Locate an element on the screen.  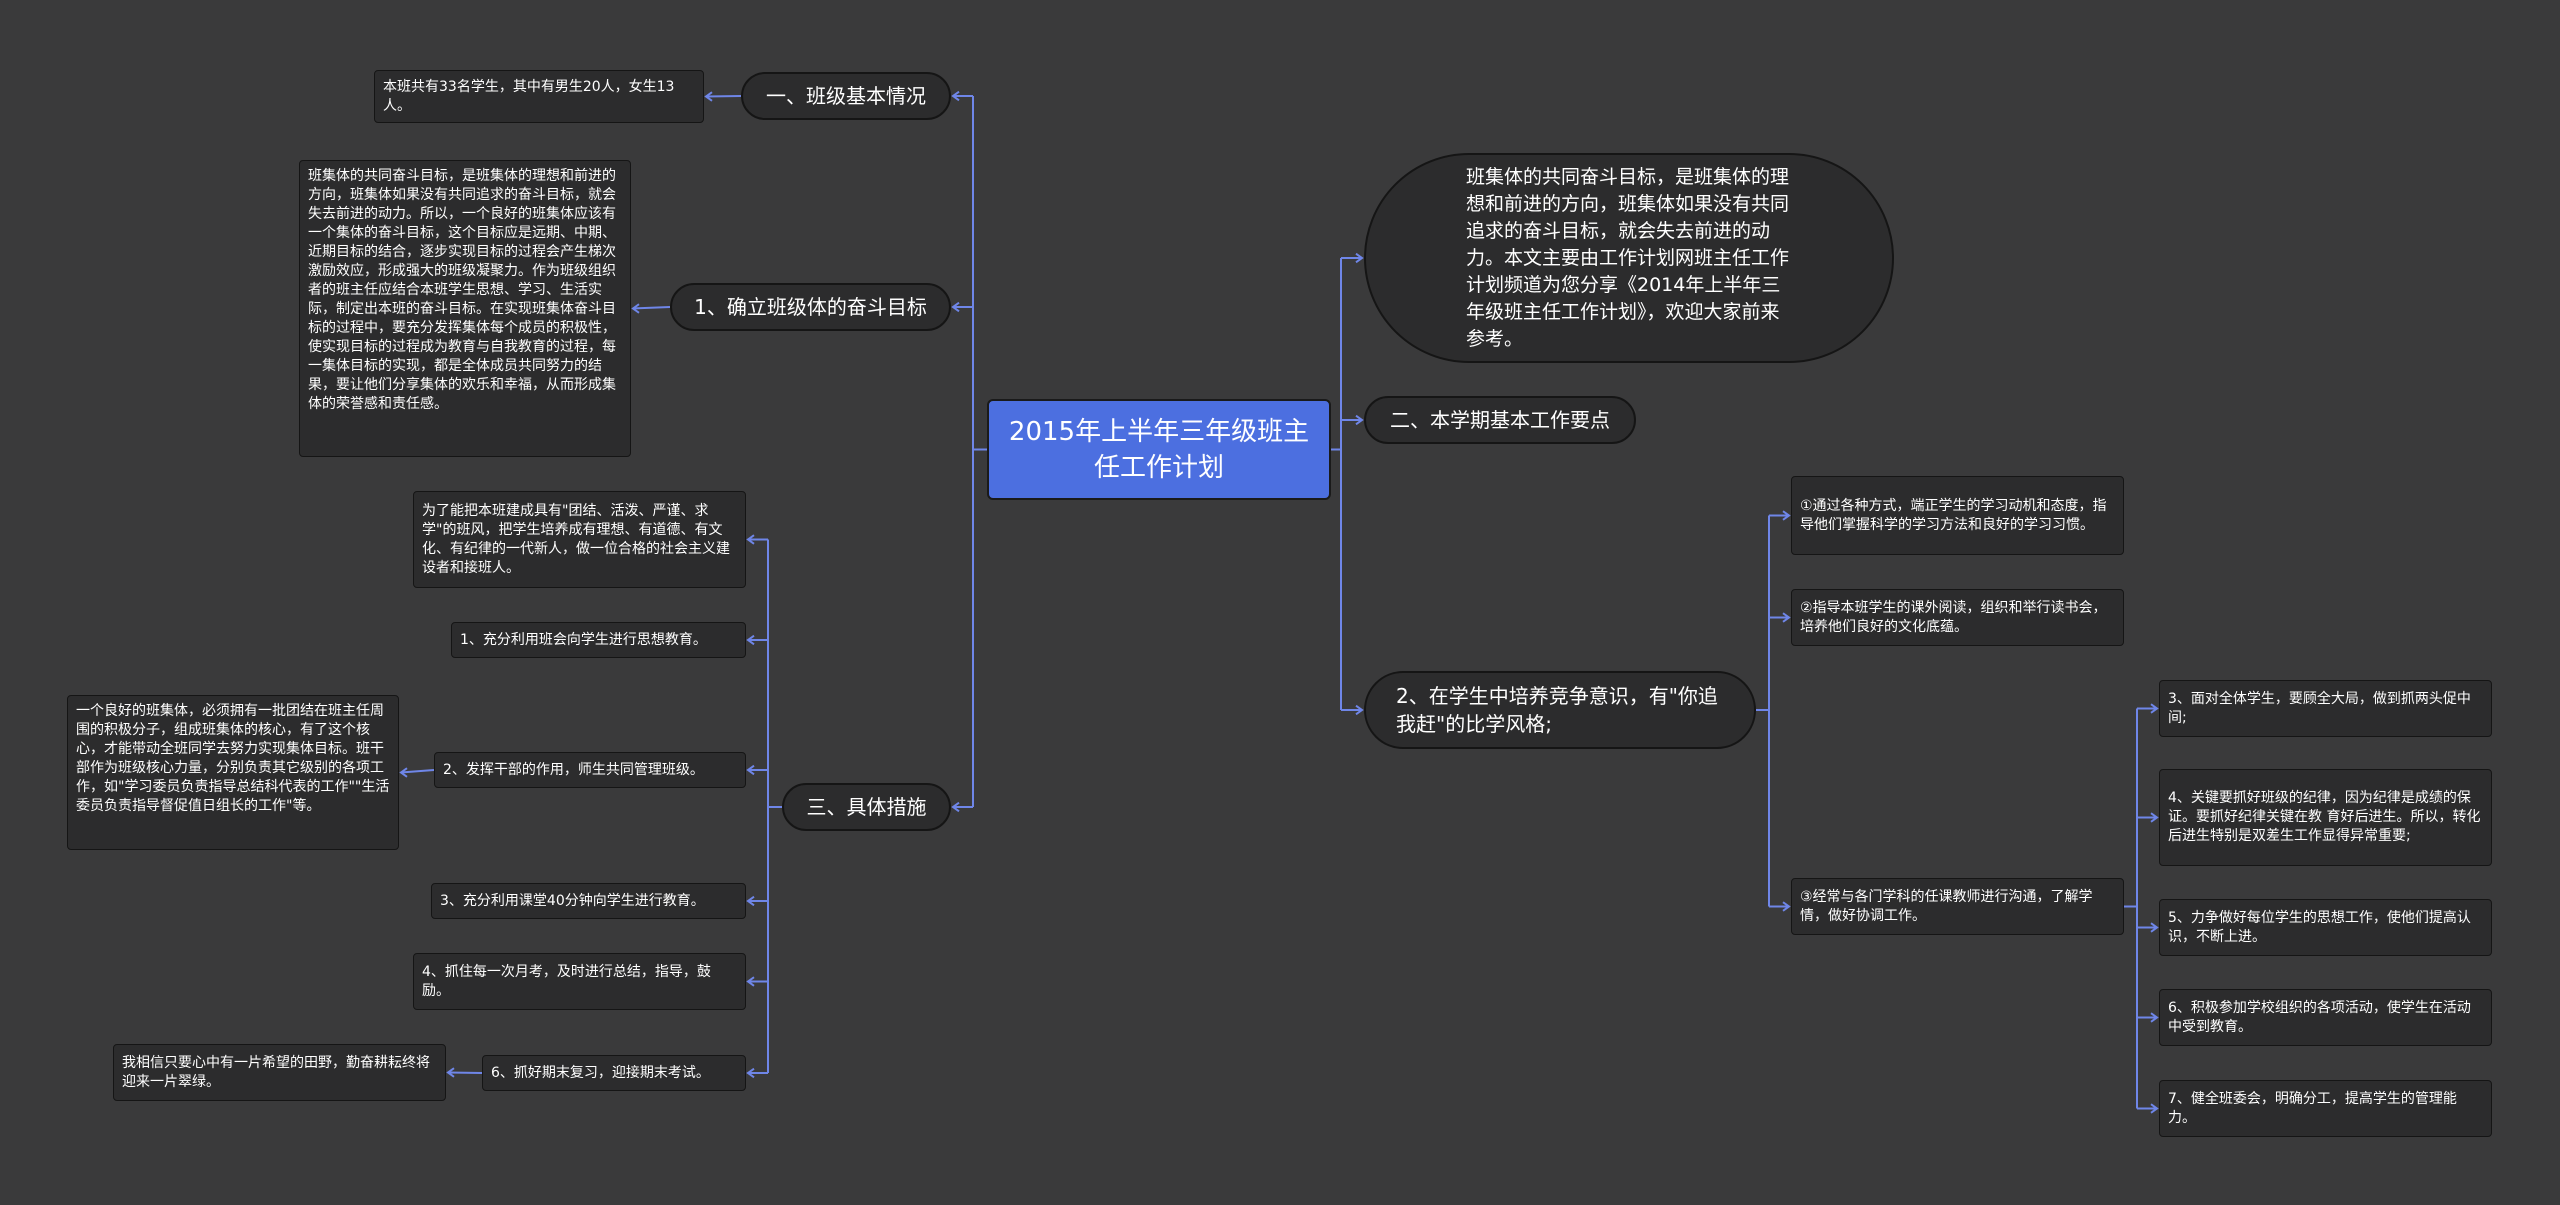
root-title: 2015年上半年三年级班主任工作计划 is located at coordinates (1159, 449).